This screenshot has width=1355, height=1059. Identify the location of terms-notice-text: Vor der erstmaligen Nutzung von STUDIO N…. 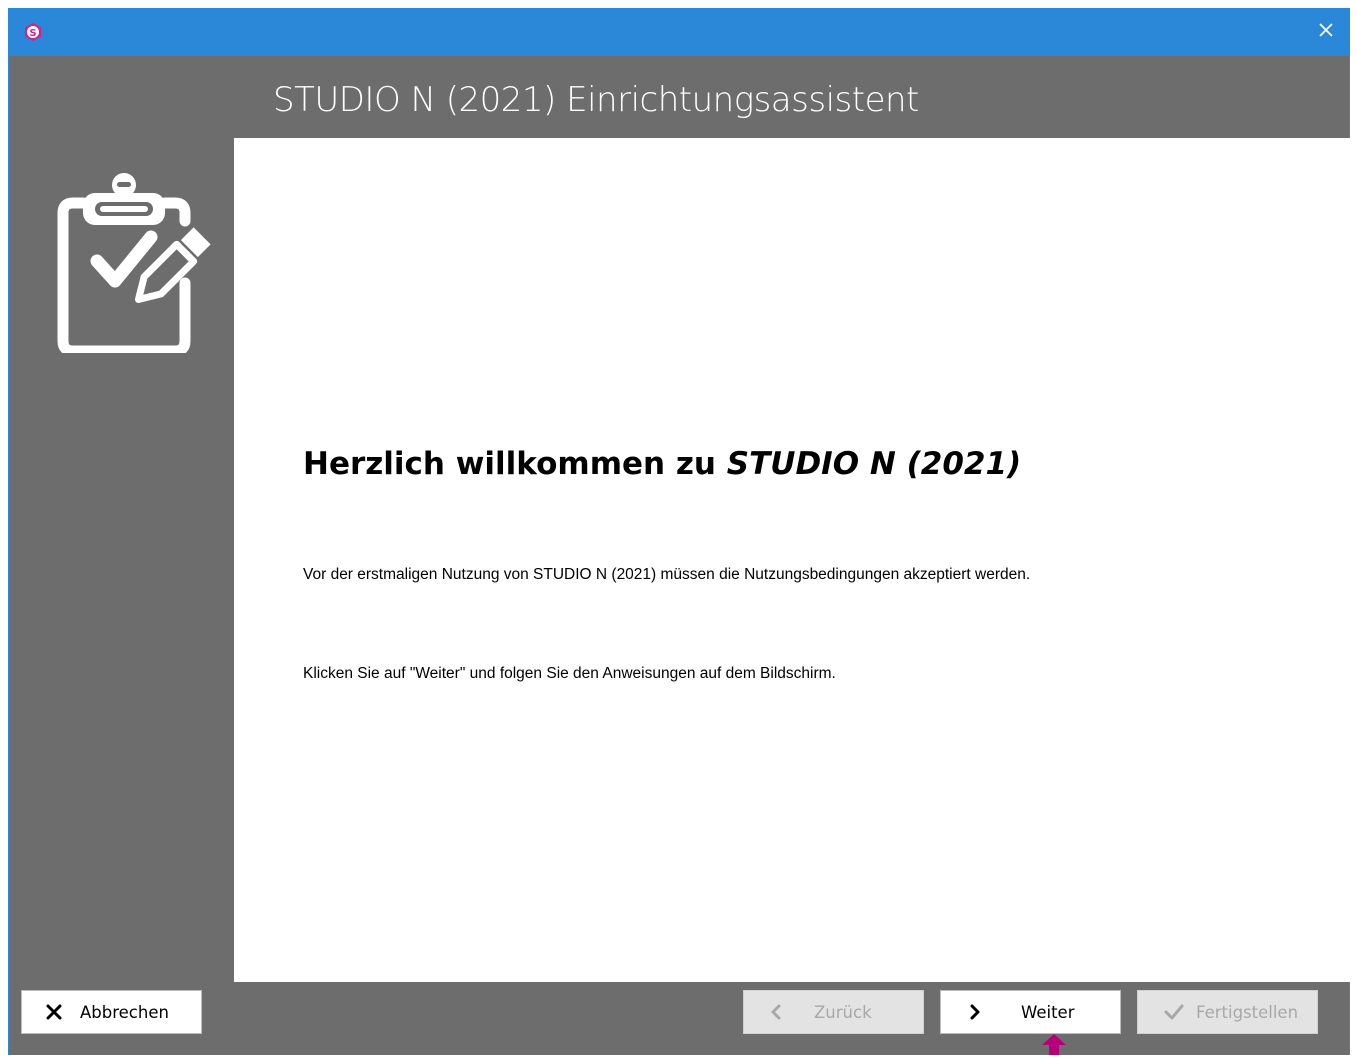
(667, 574).